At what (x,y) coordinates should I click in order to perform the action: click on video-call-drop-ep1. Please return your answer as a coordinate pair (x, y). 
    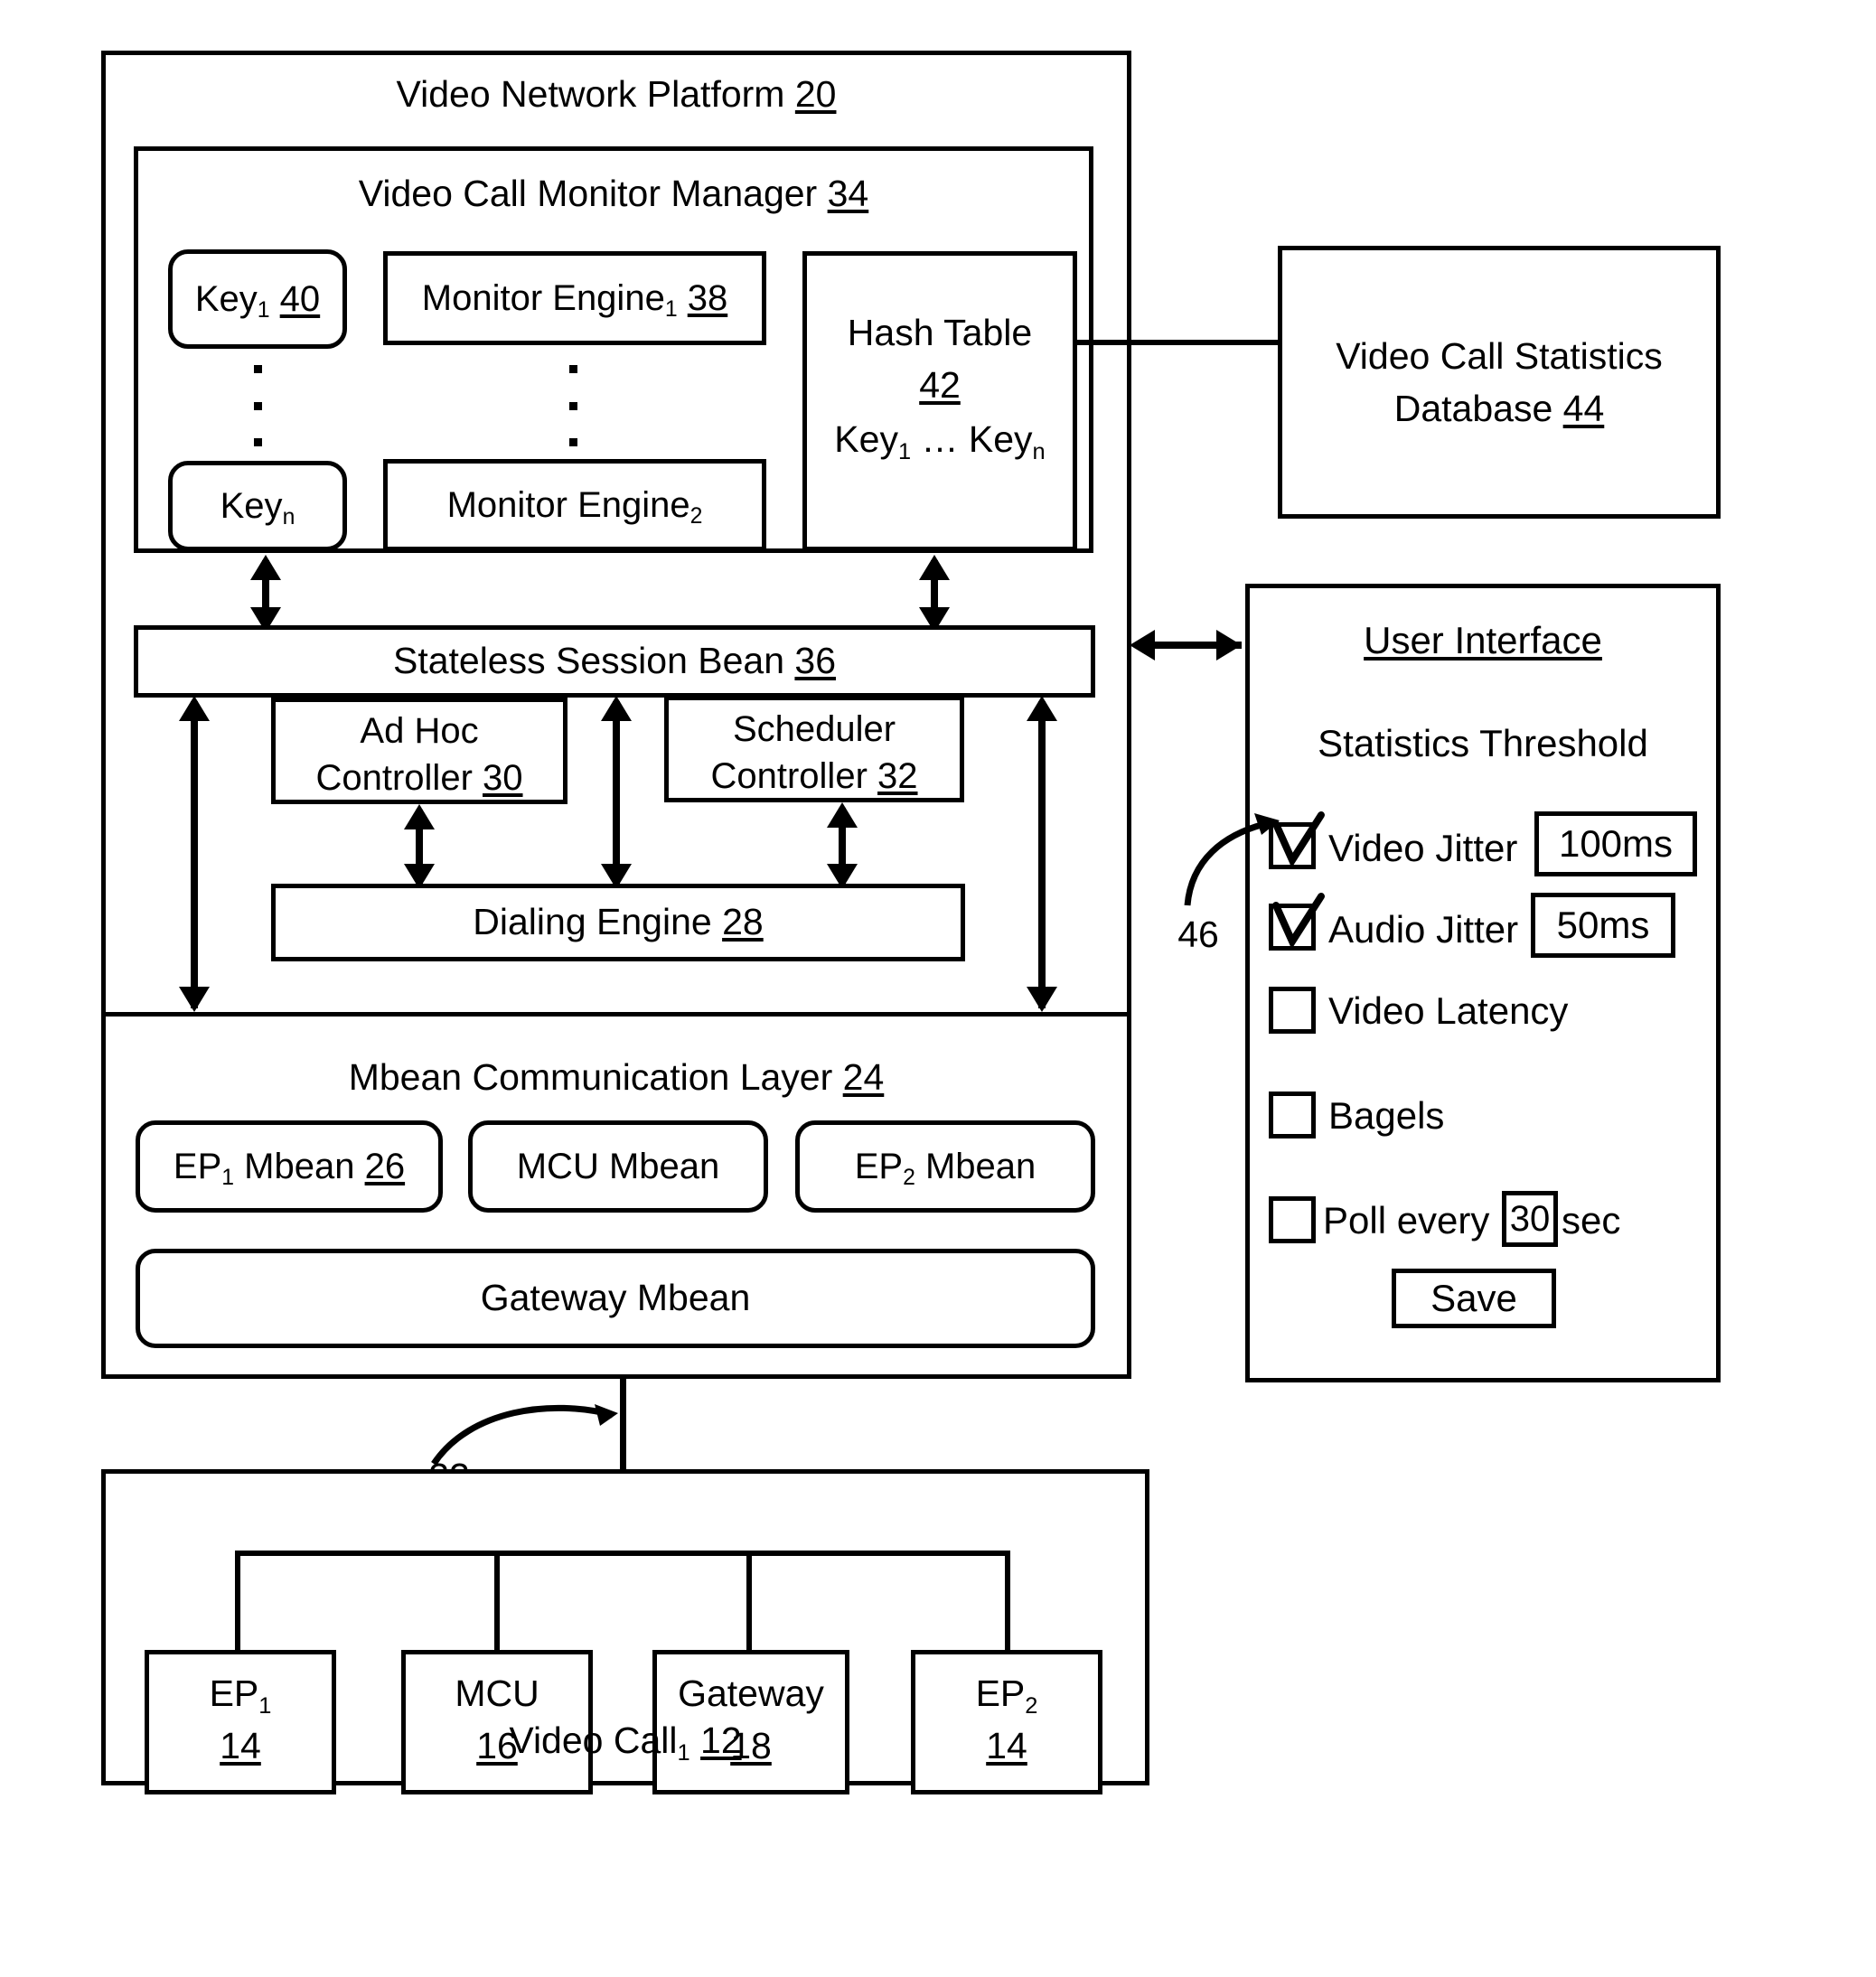
    Looking at the image, I should click on (237, 1601).